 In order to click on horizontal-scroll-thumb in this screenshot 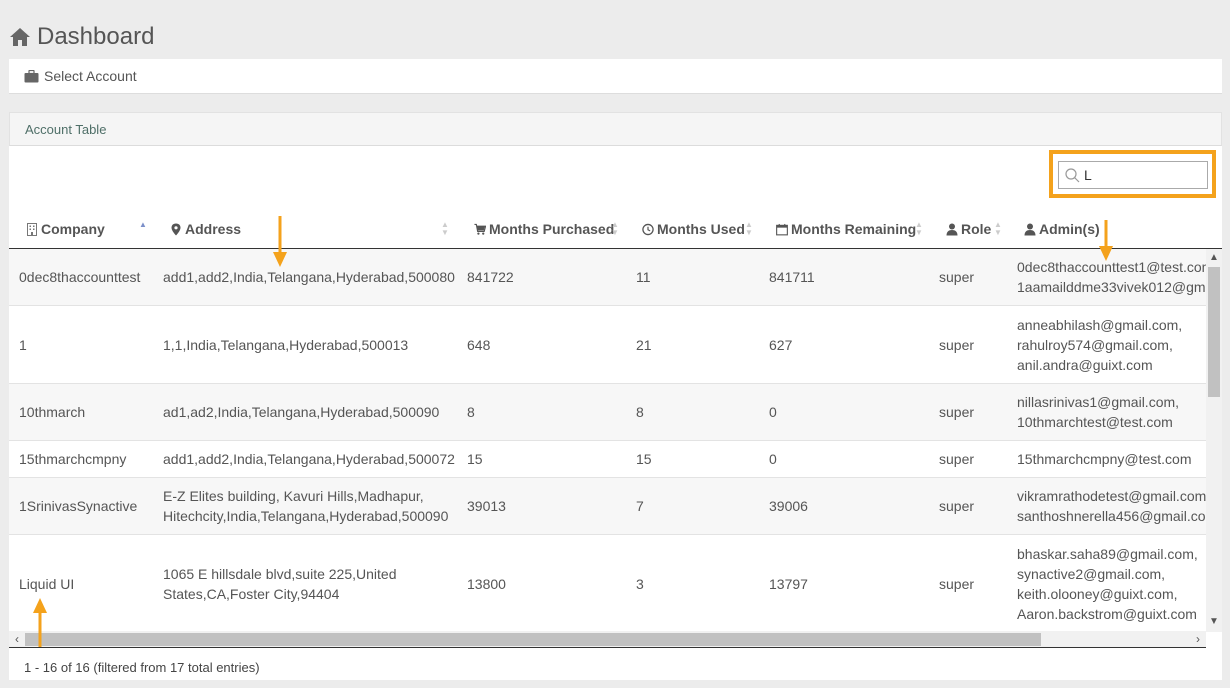, I will do `click(533, 639)`.